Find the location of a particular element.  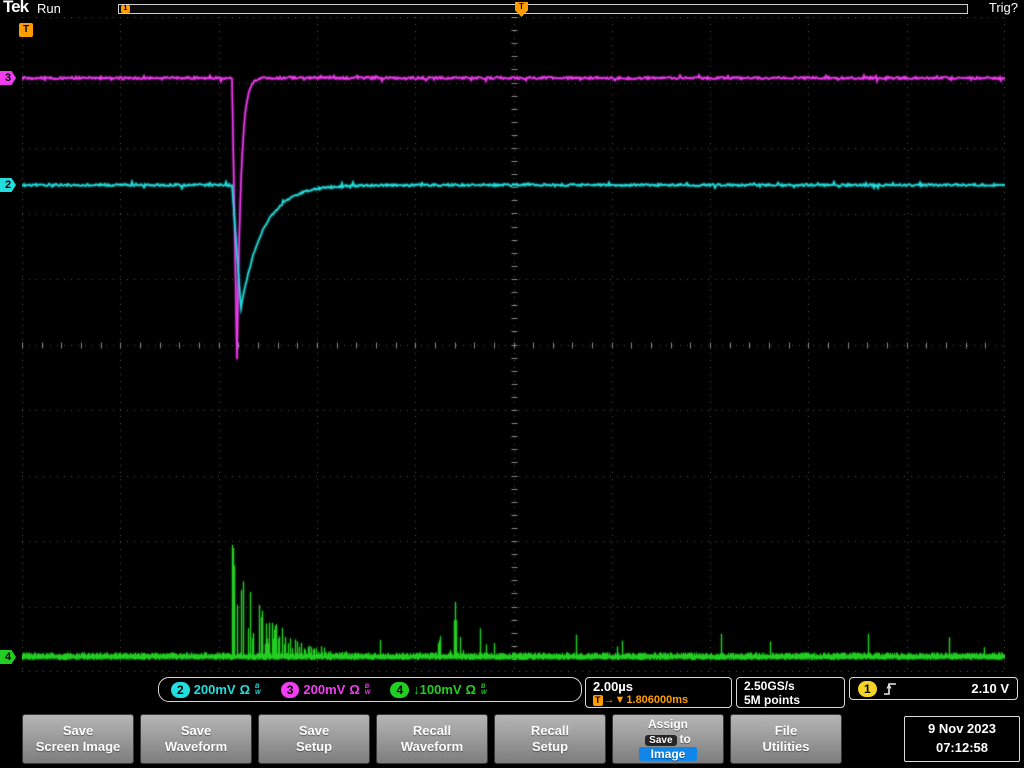

channel-readouts: 2 200mV Ω BW 3 200mV Ω BW 4 ↓100mV Ω B W is located at coordinates (370, 689).